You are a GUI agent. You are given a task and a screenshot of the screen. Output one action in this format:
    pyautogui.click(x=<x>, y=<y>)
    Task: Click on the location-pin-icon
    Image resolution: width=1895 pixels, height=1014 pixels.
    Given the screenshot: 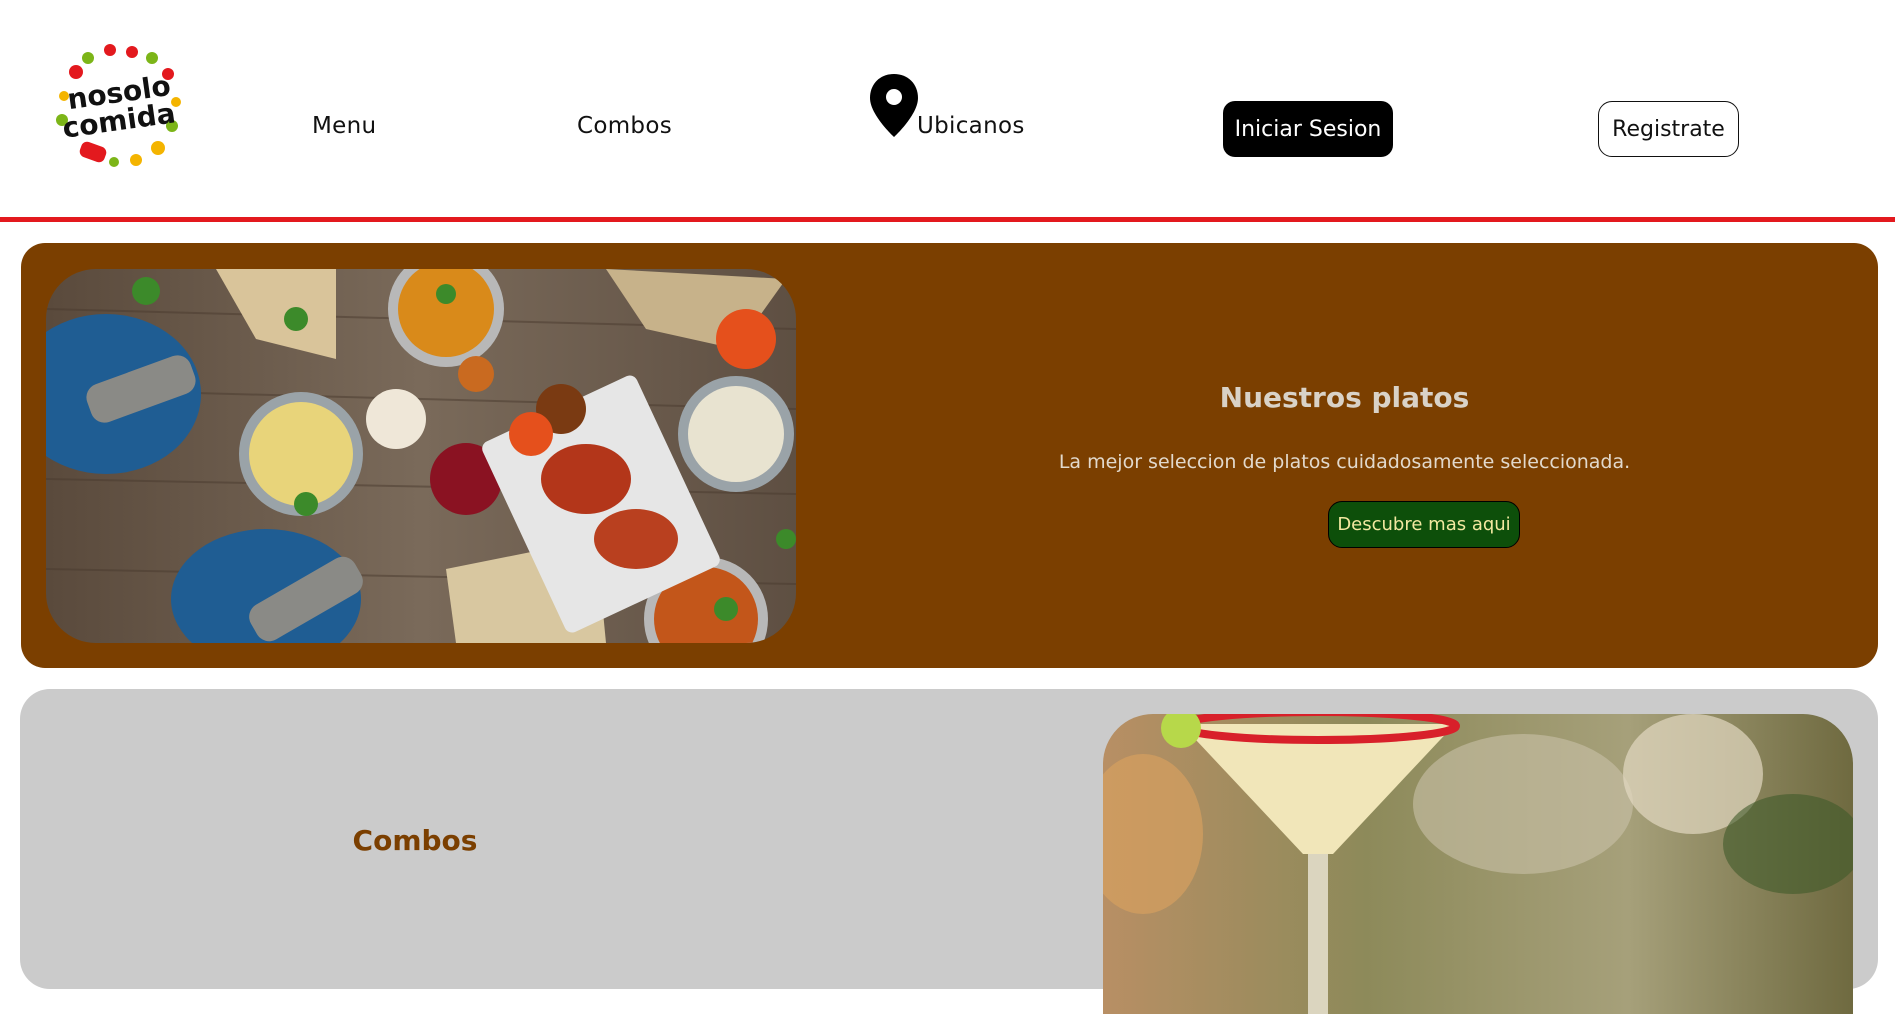 What is the action you would take?
    pyautogui.click(x=894, y=105)
    